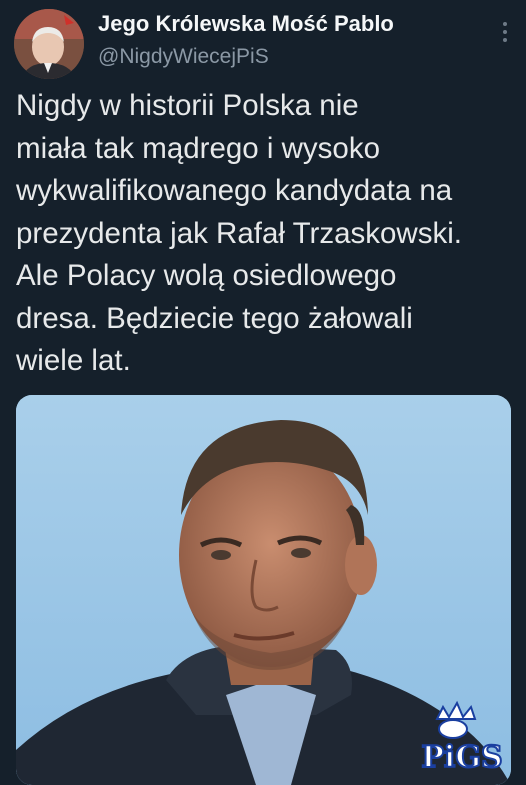  What do you see at coordinates (462, 738) in the screenshot?
I see `pigs-watermark-icon: PiGS` at bounding box center [462, 738].